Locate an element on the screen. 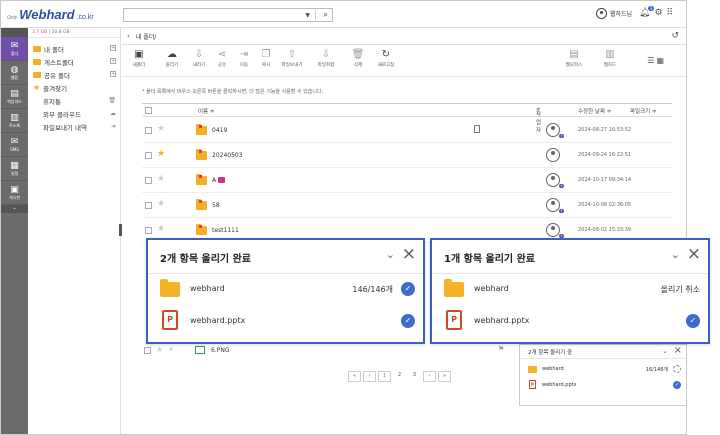 Image resolution: width=720 pixels, height=435 pixels. send-file-button: ⇧ 파일보내기 is located at coordinates (292, 58).